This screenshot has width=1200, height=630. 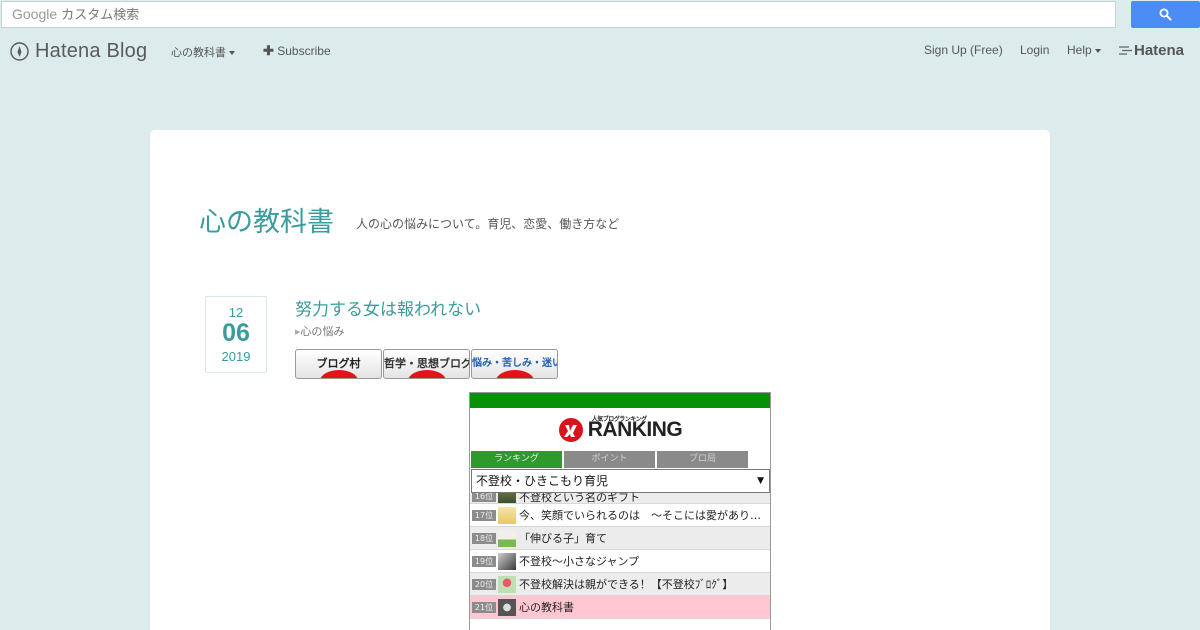 I want to click on rank-badge: 19位, so click(x=484, y=561).